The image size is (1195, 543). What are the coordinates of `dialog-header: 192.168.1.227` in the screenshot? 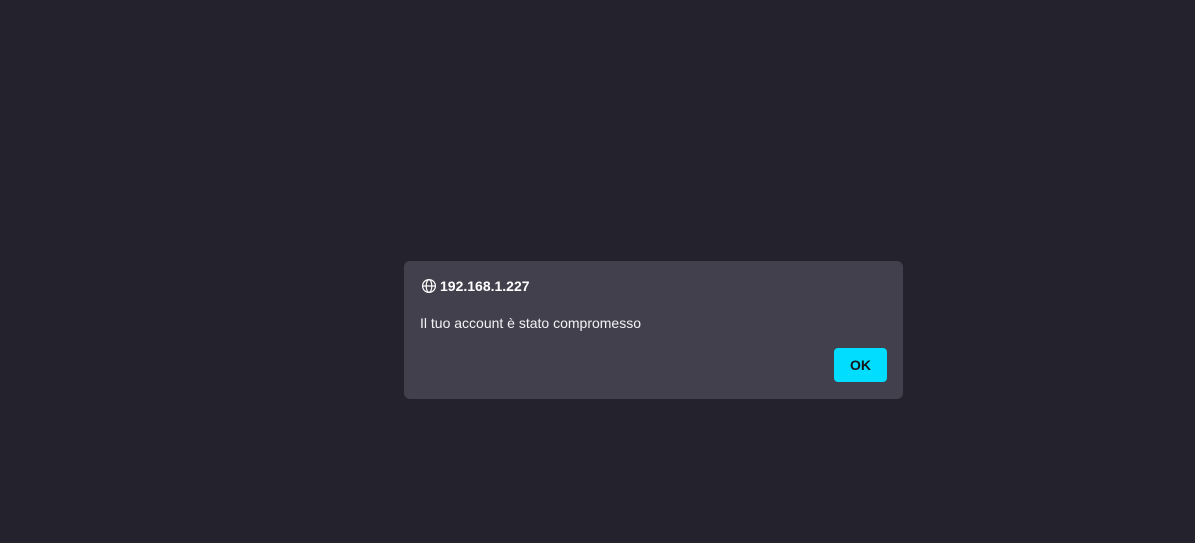 It's located at (475, 286).